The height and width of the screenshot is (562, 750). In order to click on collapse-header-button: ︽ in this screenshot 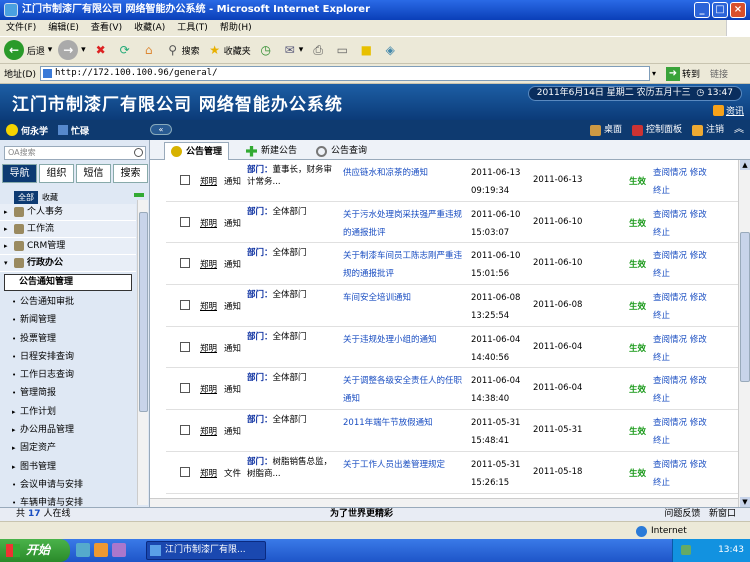, I will do `click(739, 130)`.